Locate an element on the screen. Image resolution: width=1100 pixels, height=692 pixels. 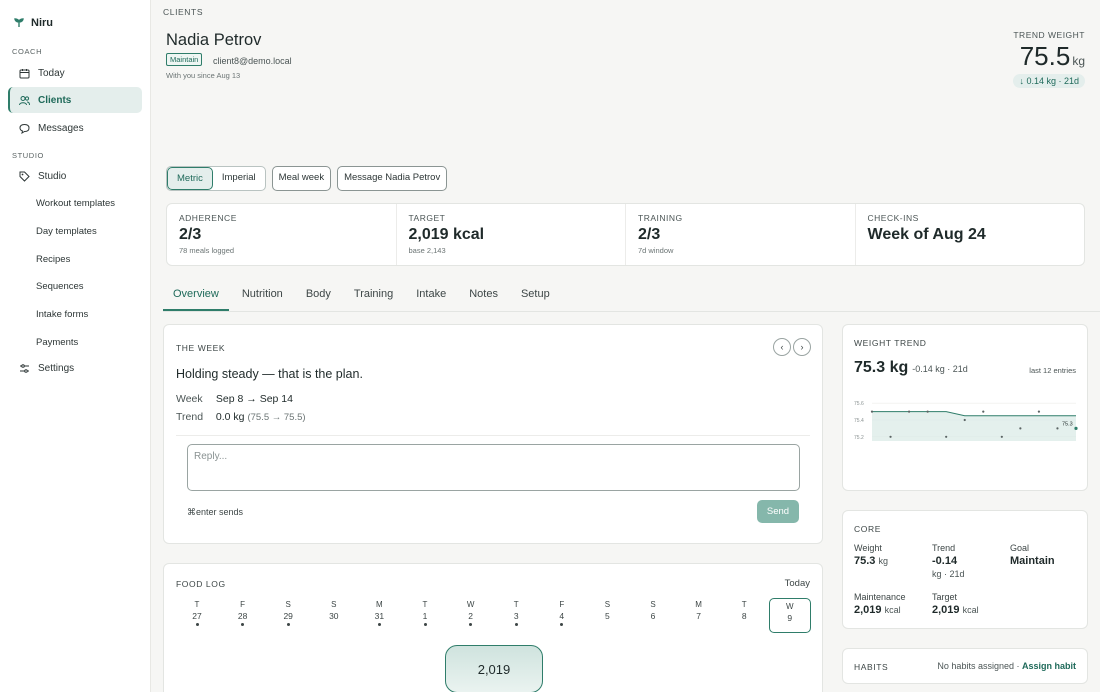
sidebar-item-studio: Studio is located at coordinates (75, 176).